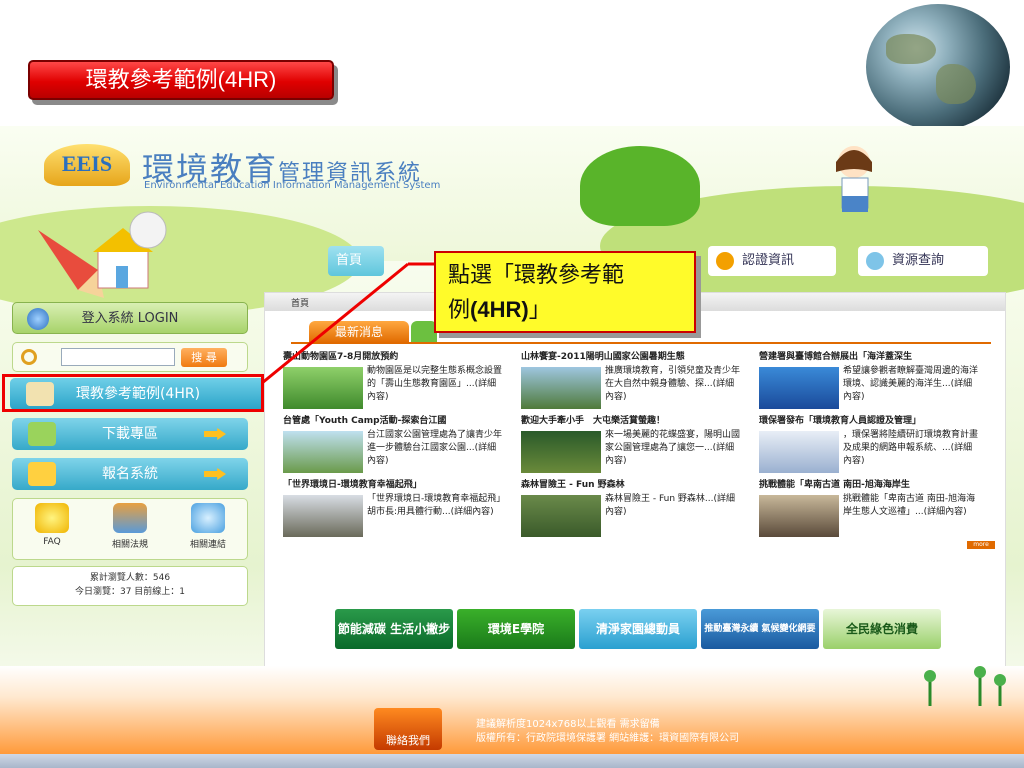  I want to click on tab-underline, so click(641, 343).